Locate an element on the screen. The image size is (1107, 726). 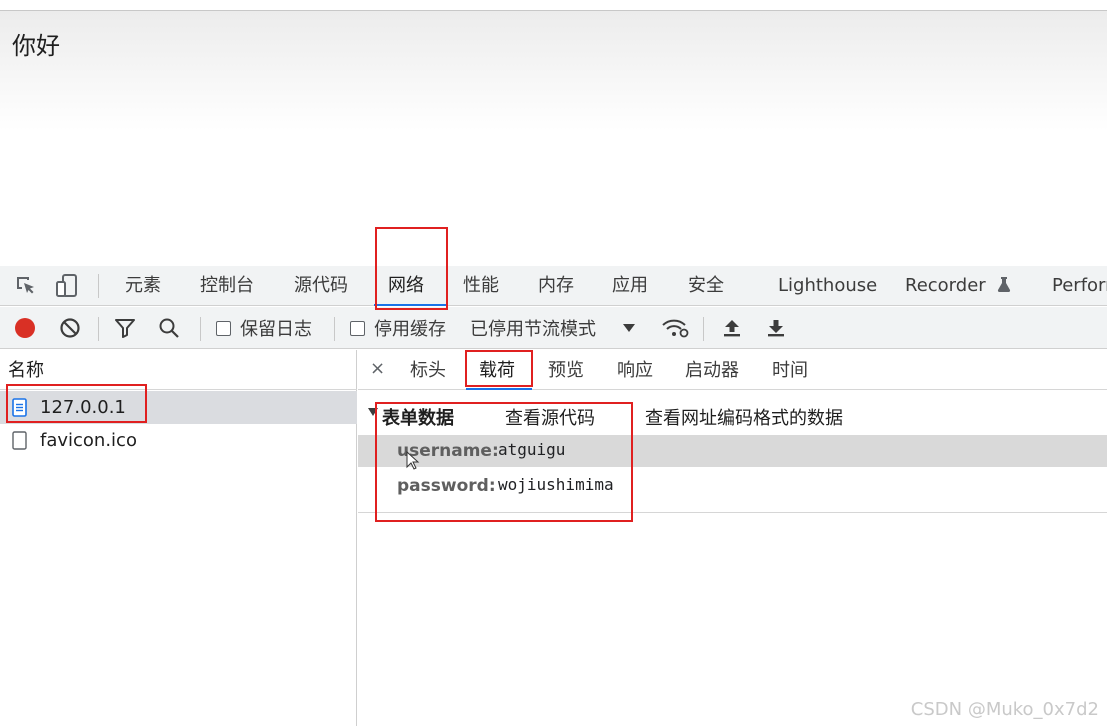
form-data-title: 表单数据 is located at coordinates (418, 418).